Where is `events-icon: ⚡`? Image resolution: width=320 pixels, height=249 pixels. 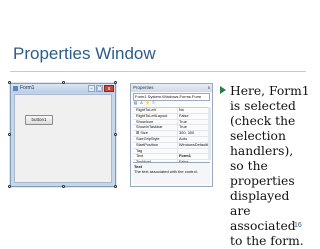
events-icon: ⚡ is located at coordinates (147, 102).